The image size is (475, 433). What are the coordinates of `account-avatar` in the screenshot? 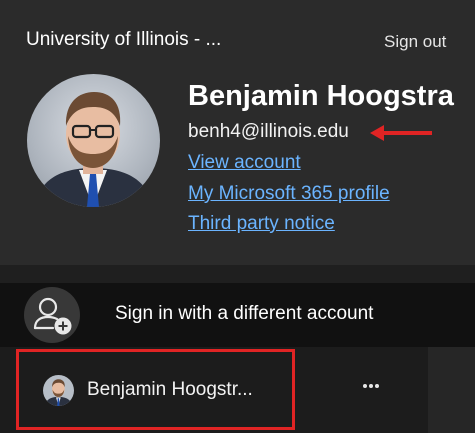 It's located at (58, 390).